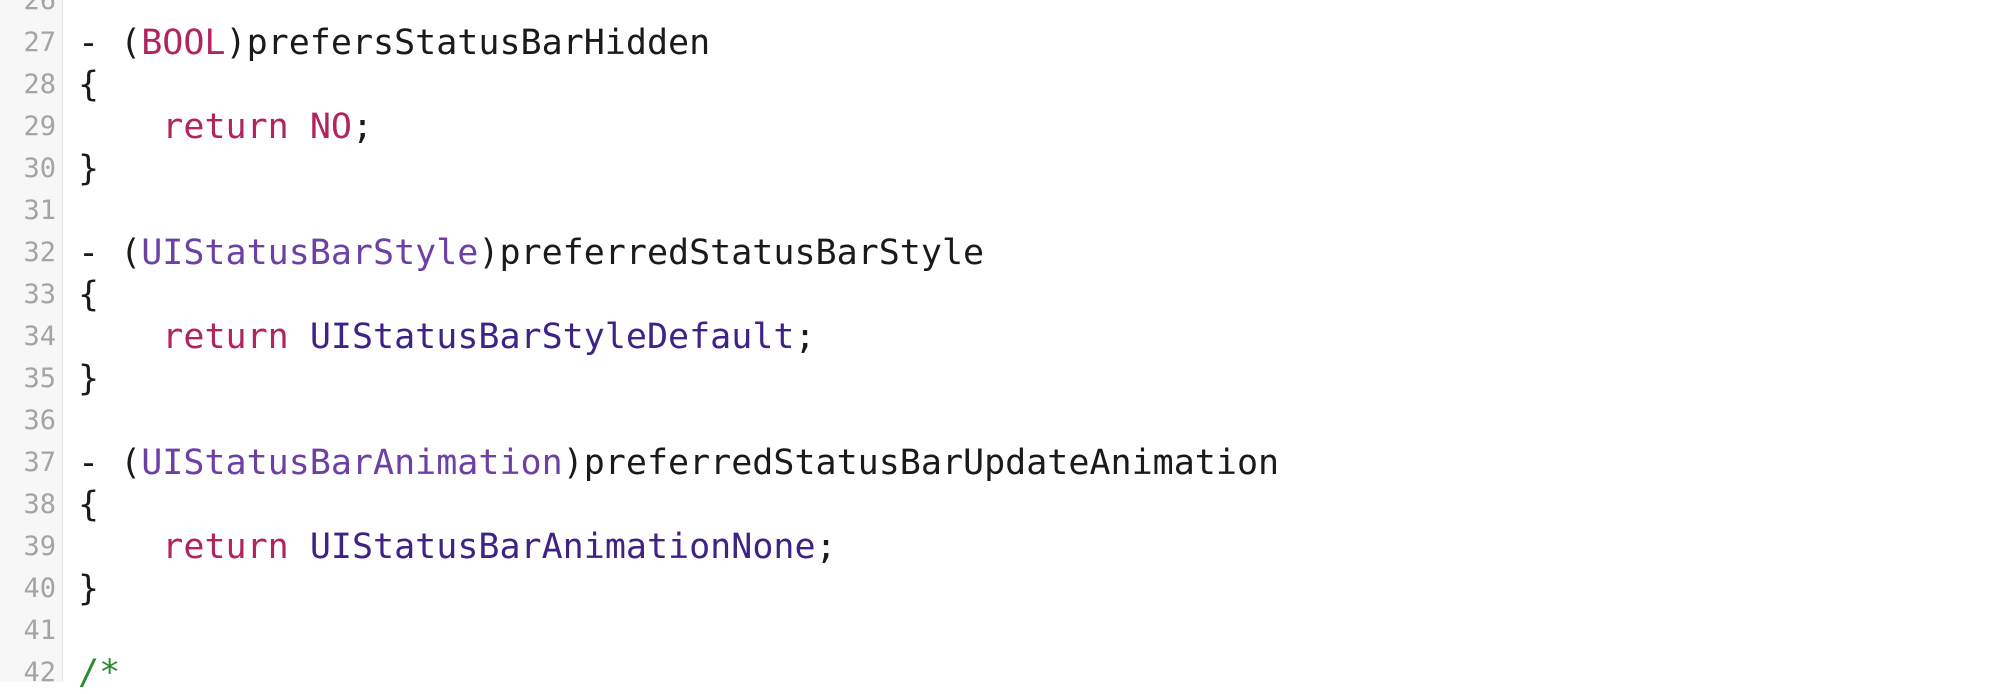  I want to click on line-code: /*, so click(99, 673).